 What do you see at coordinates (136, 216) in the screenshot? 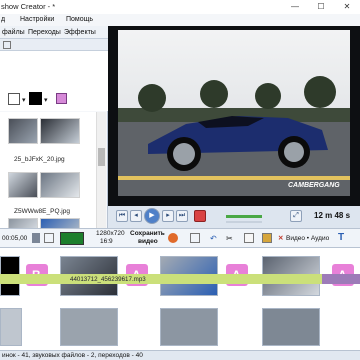
I see `step-back-icon: ◂` at bounding box center [136, 216].